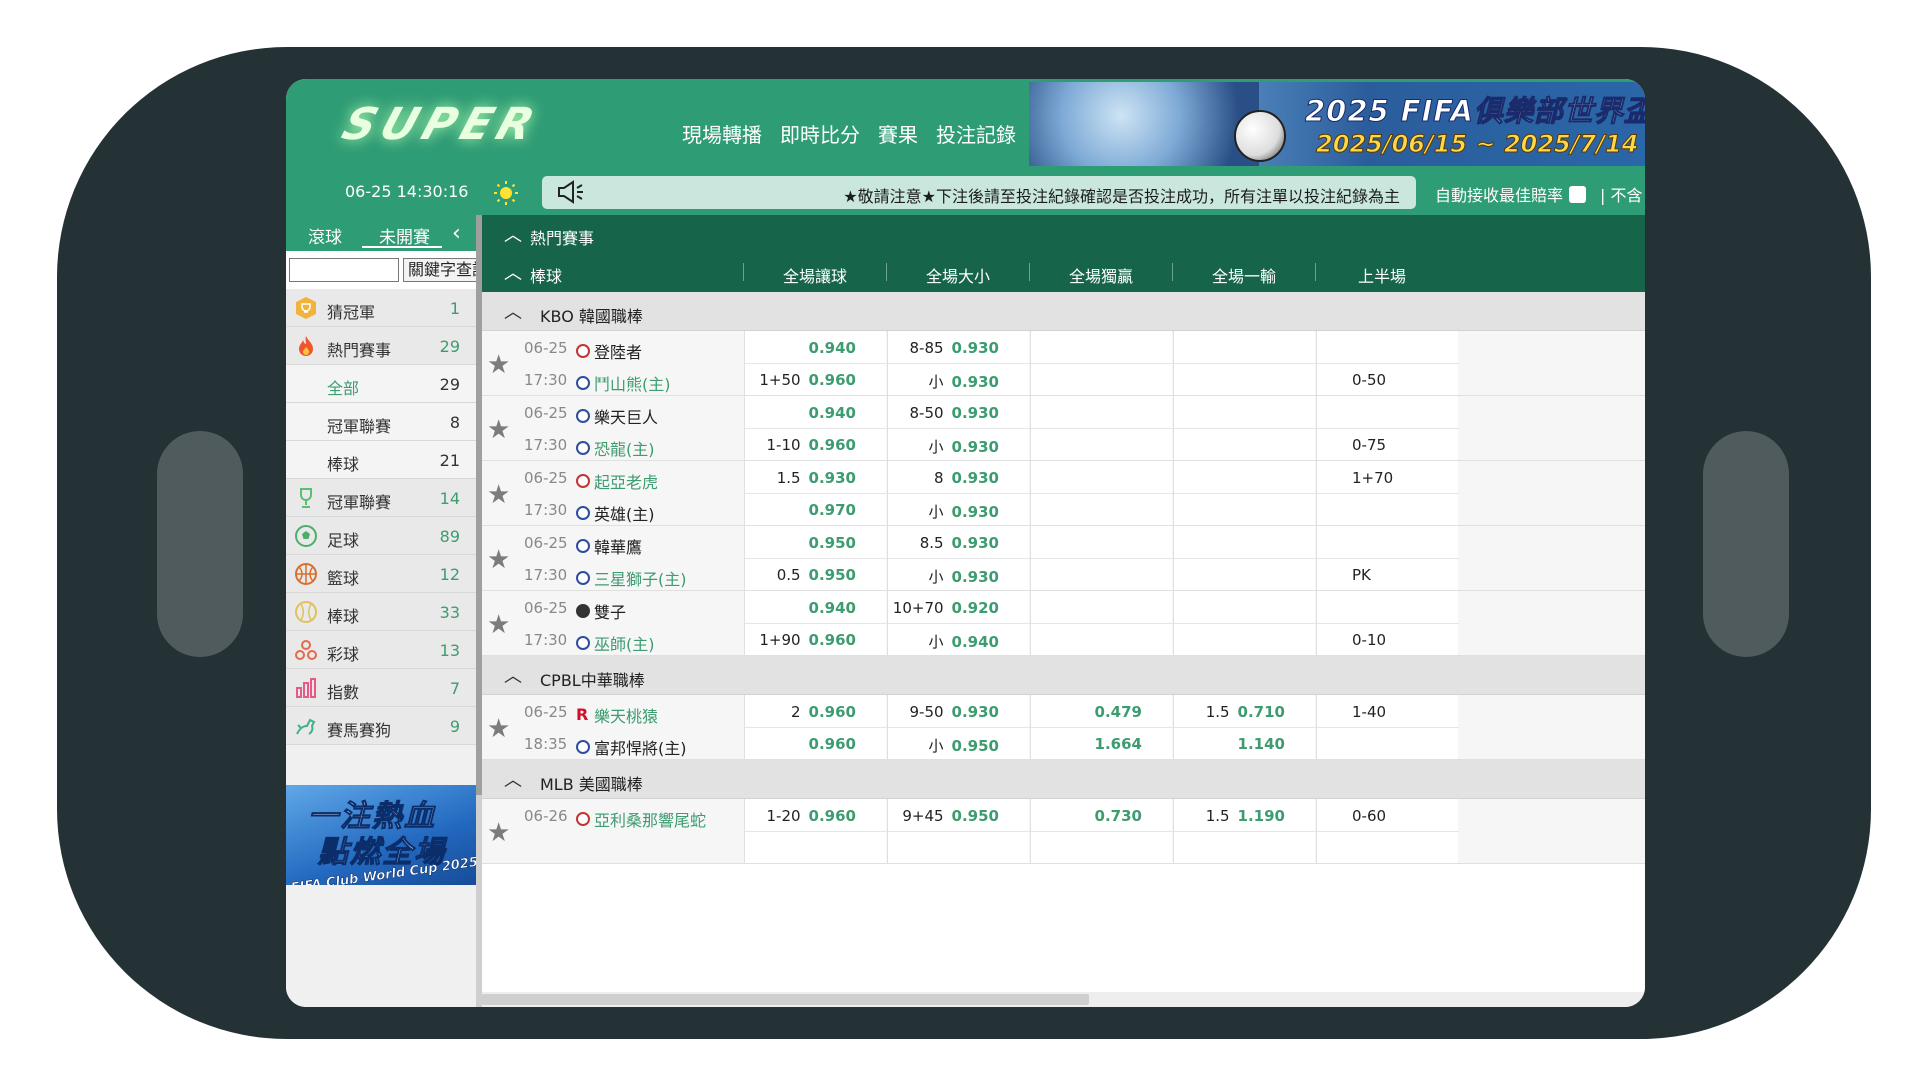 The width and height of the screenshot is (1920, 1080). Describe the element at coordinates (641, 819) in the screenshot. I see `away-team: 亞利桑那響尾蛇` at that location.